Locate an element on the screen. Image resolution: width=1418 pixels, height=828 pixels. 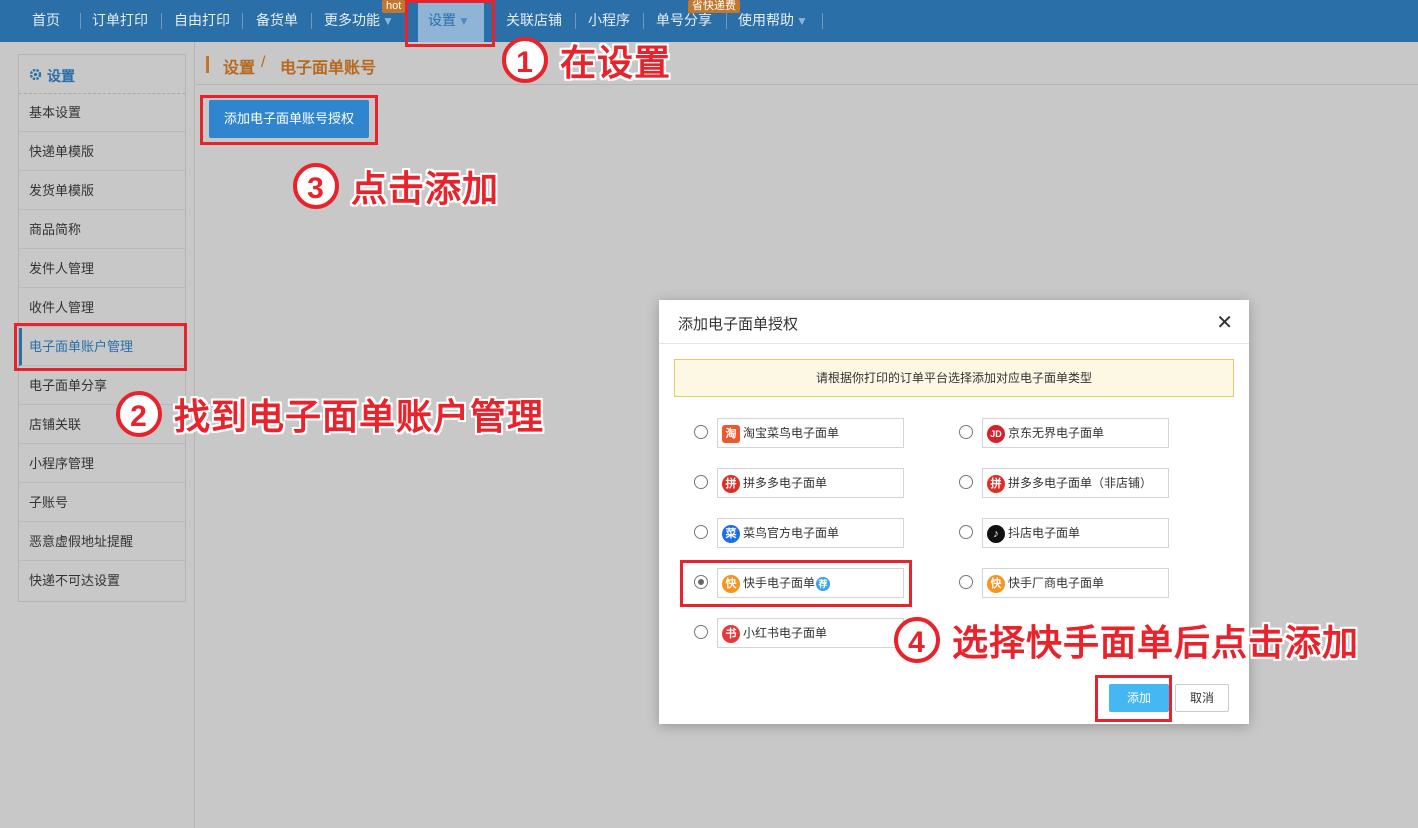
option-pinduoduo: 拼拼多多电子面单 is located at coordinates (799, 483).